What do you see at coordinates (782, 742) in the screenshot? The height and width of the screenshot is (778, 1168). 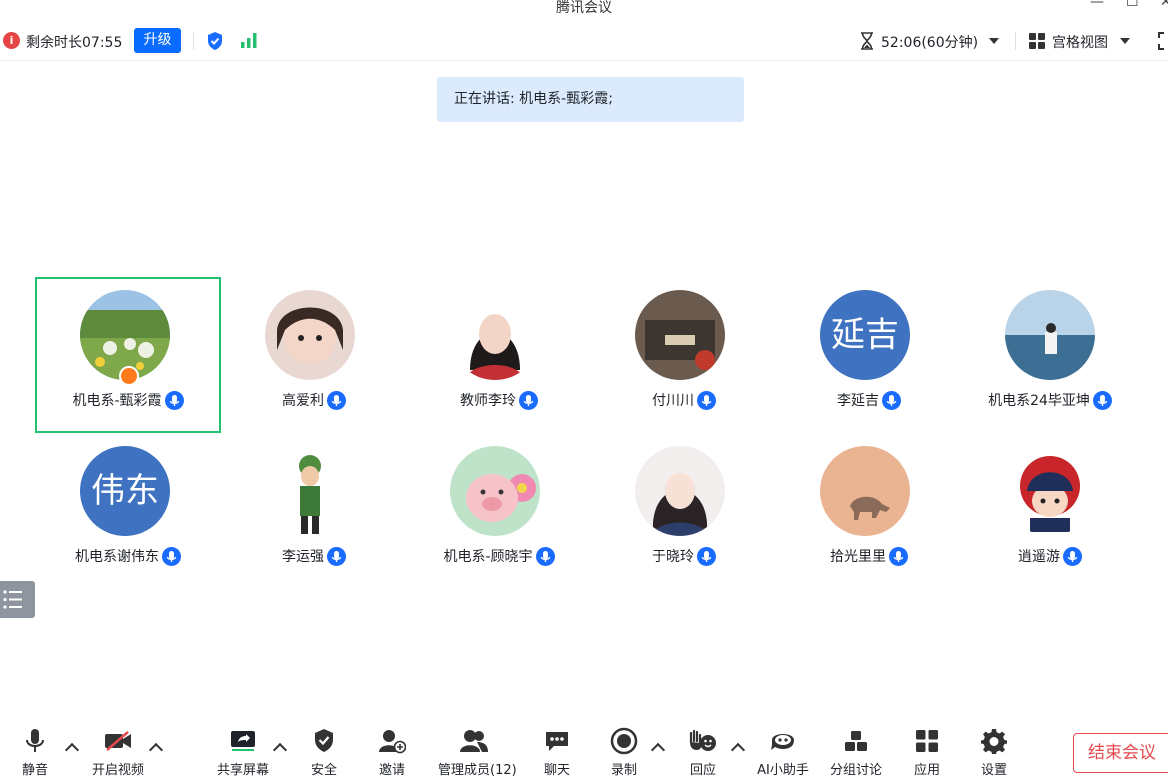 I see `ai-assistant-icon` at bounding box center [782, 742].